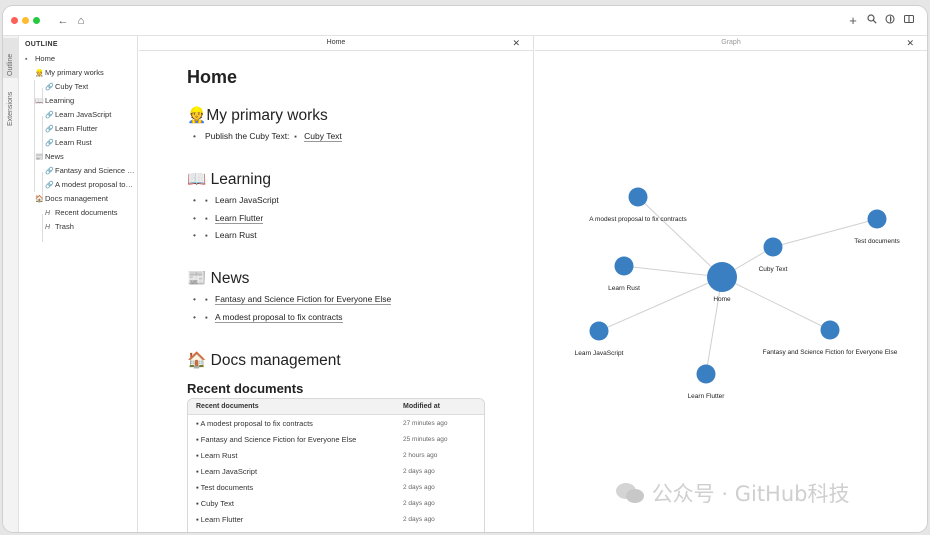 The width and height of the screenshot is (930, 535). I want to click on graph-node-js, so click(599, 331).